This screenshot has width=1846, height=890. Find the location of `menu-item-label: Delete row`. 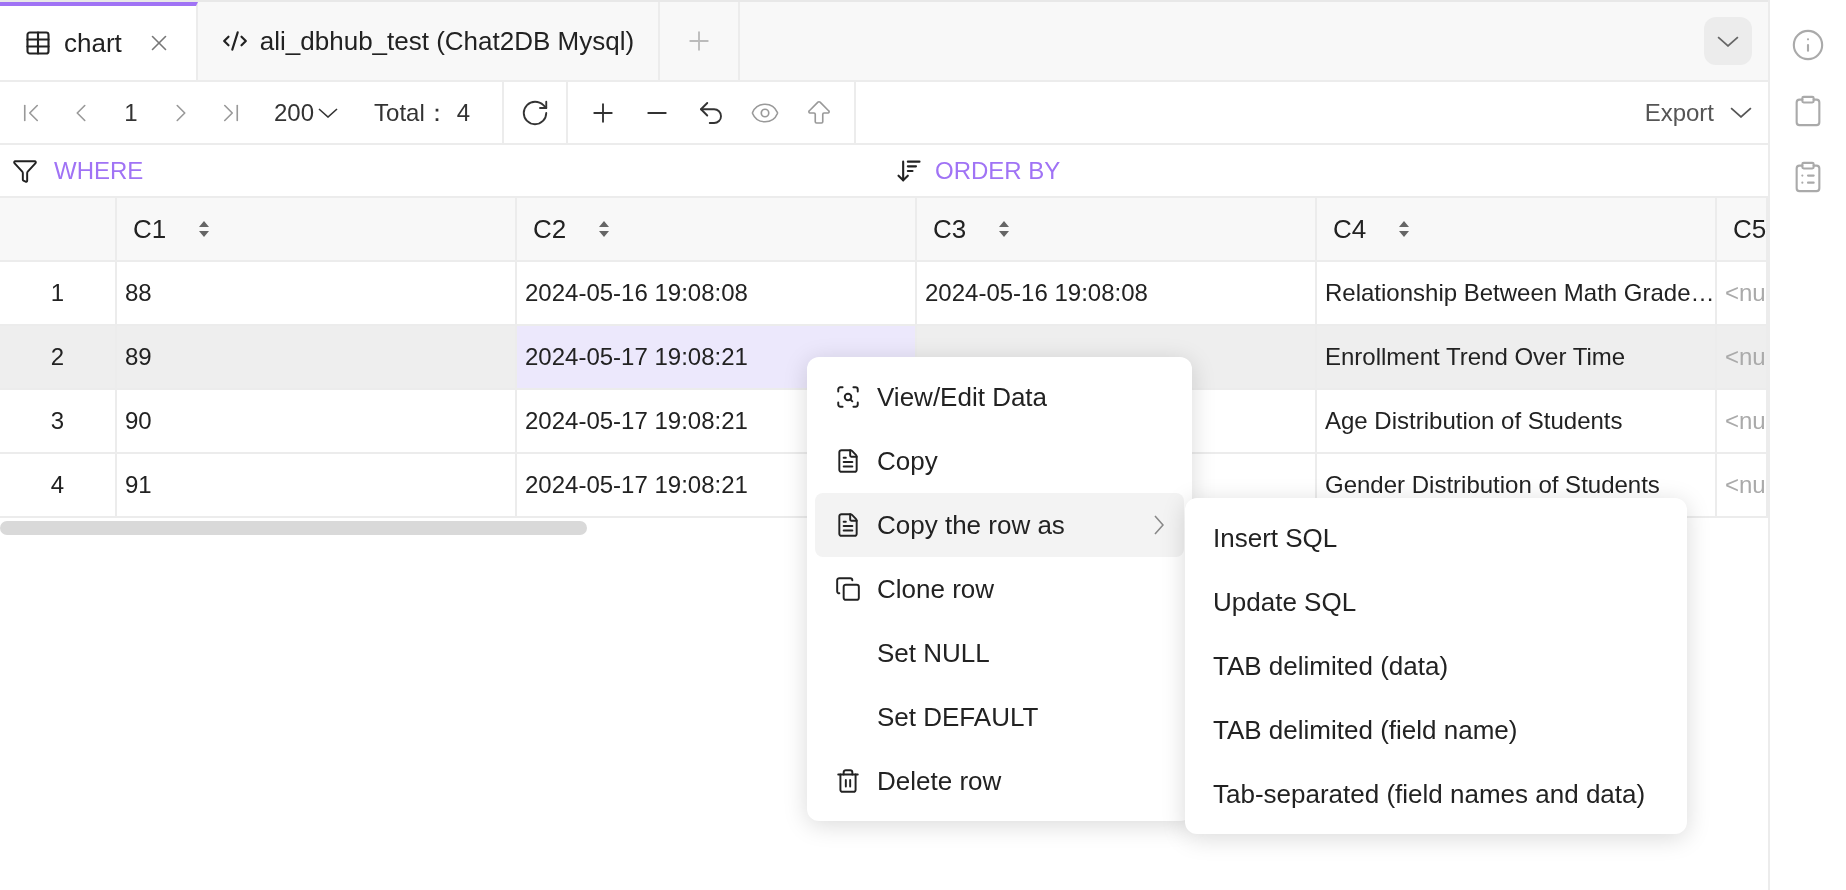

menu-item-label: Delete row is located at coordinates (940, 781).